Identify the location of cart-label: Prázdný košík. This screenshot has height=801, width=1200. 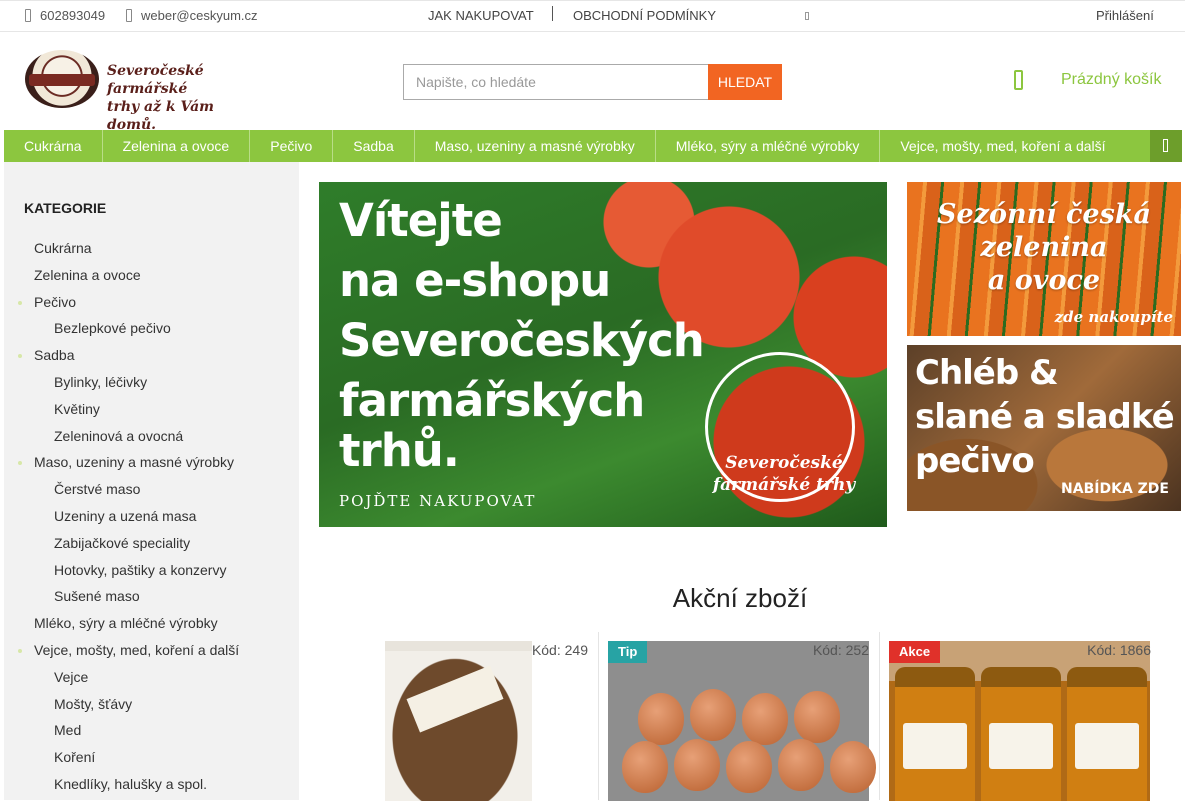
(1111, 80).